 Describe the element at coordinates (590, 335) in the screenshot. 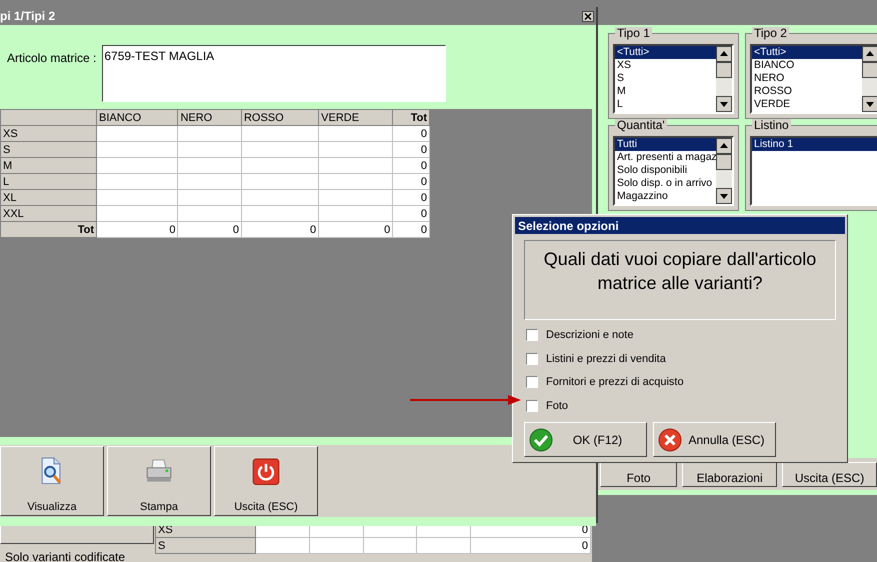

I see `checkbox-label: Descrizioni e note` at that location.